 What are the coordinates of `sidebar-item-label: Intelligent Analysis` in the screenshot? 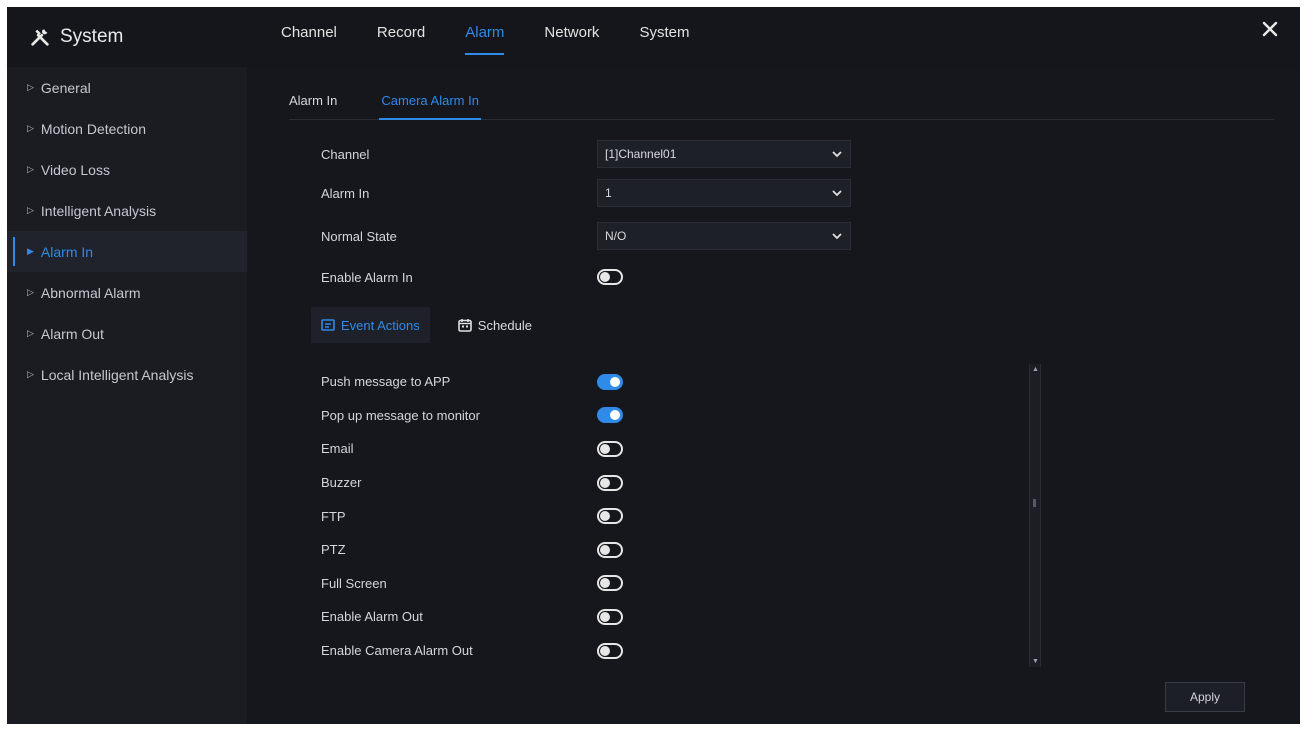 It's located at (98, 210).